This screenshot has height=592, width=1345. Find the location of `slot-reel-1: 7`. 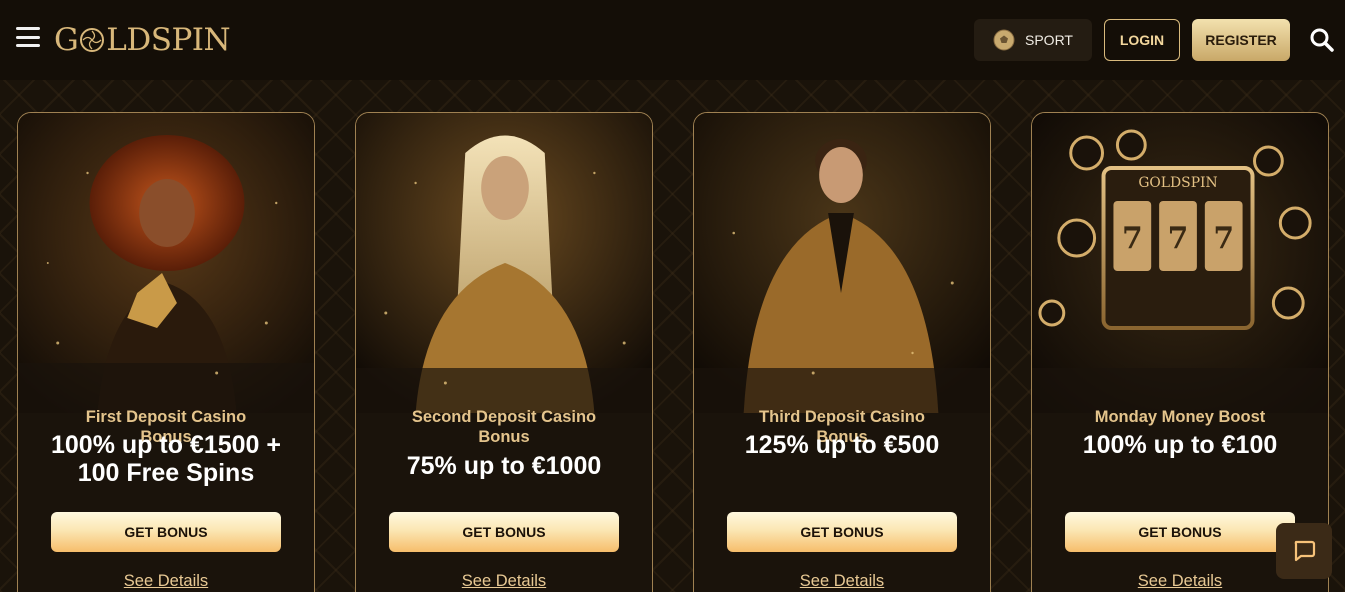

slot-reel-1: 7 is located at coordinates (1132, 238).